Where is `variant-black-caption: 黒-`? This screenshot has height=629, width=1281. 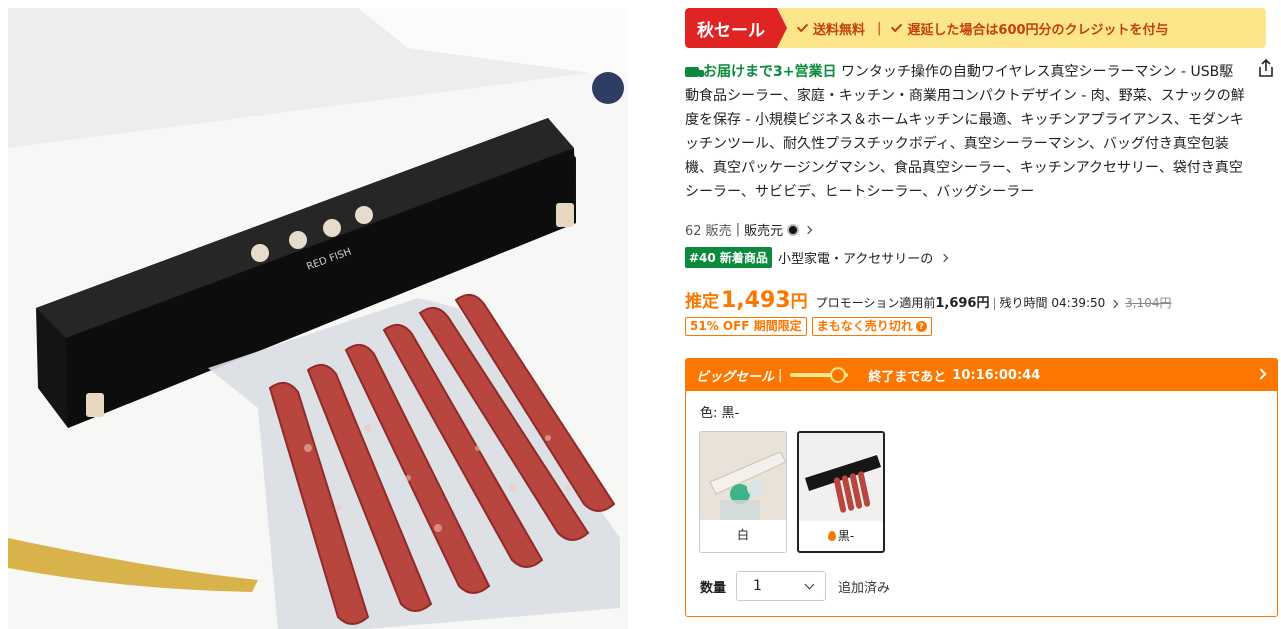 variant-black-caption: 黒- is located at coordinates (841, 536).